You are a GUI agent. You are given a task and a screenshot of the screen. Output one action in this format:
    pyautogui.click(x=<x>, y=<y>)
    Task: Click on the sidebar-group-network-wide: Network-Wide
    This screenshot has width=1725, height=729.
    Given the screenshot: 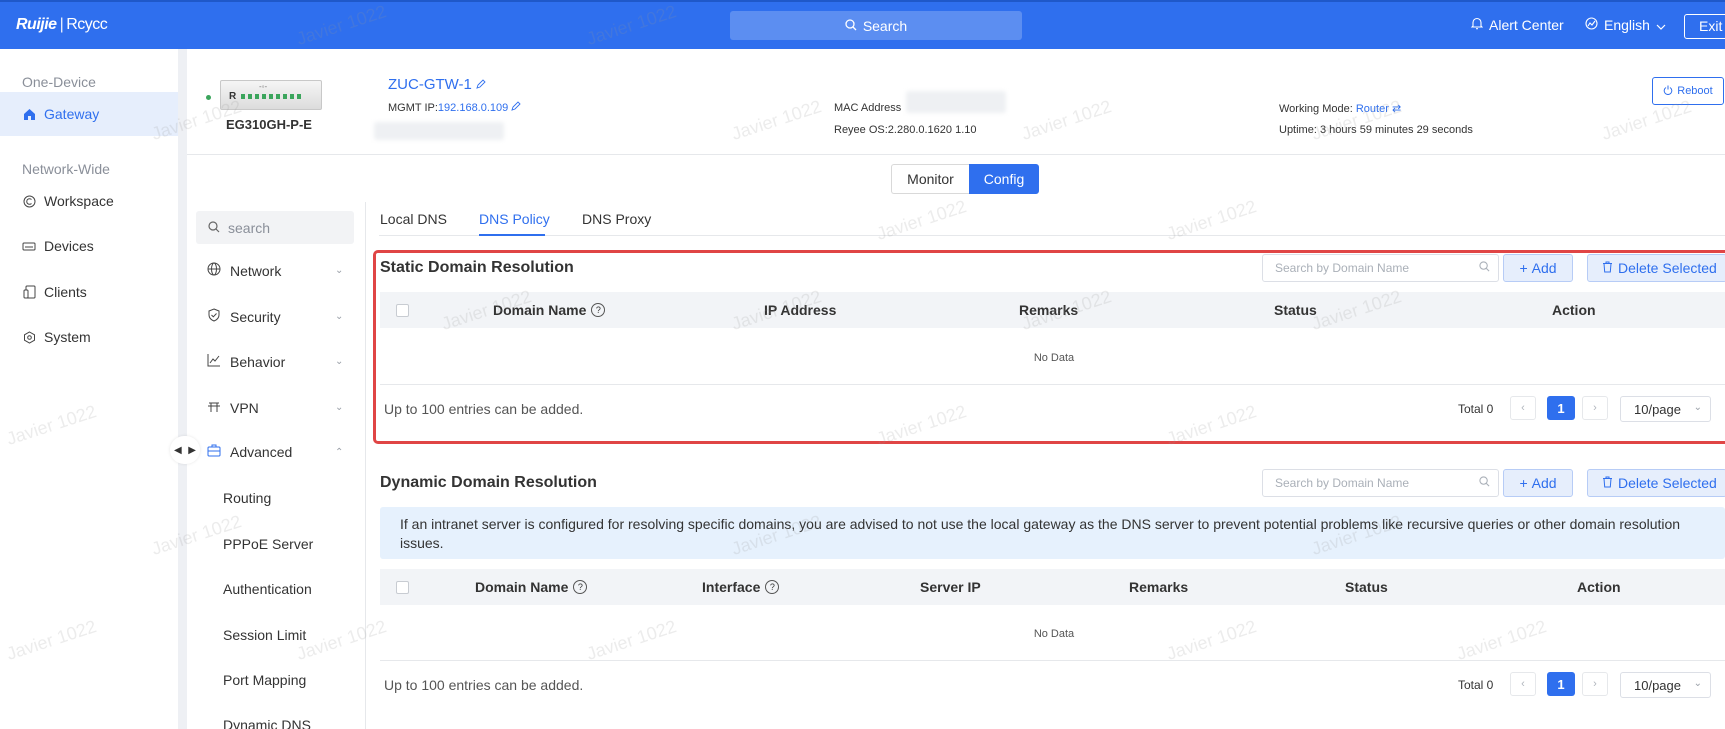 What is the action you would take?
    pyautogui.click(x=66, y=169)
    